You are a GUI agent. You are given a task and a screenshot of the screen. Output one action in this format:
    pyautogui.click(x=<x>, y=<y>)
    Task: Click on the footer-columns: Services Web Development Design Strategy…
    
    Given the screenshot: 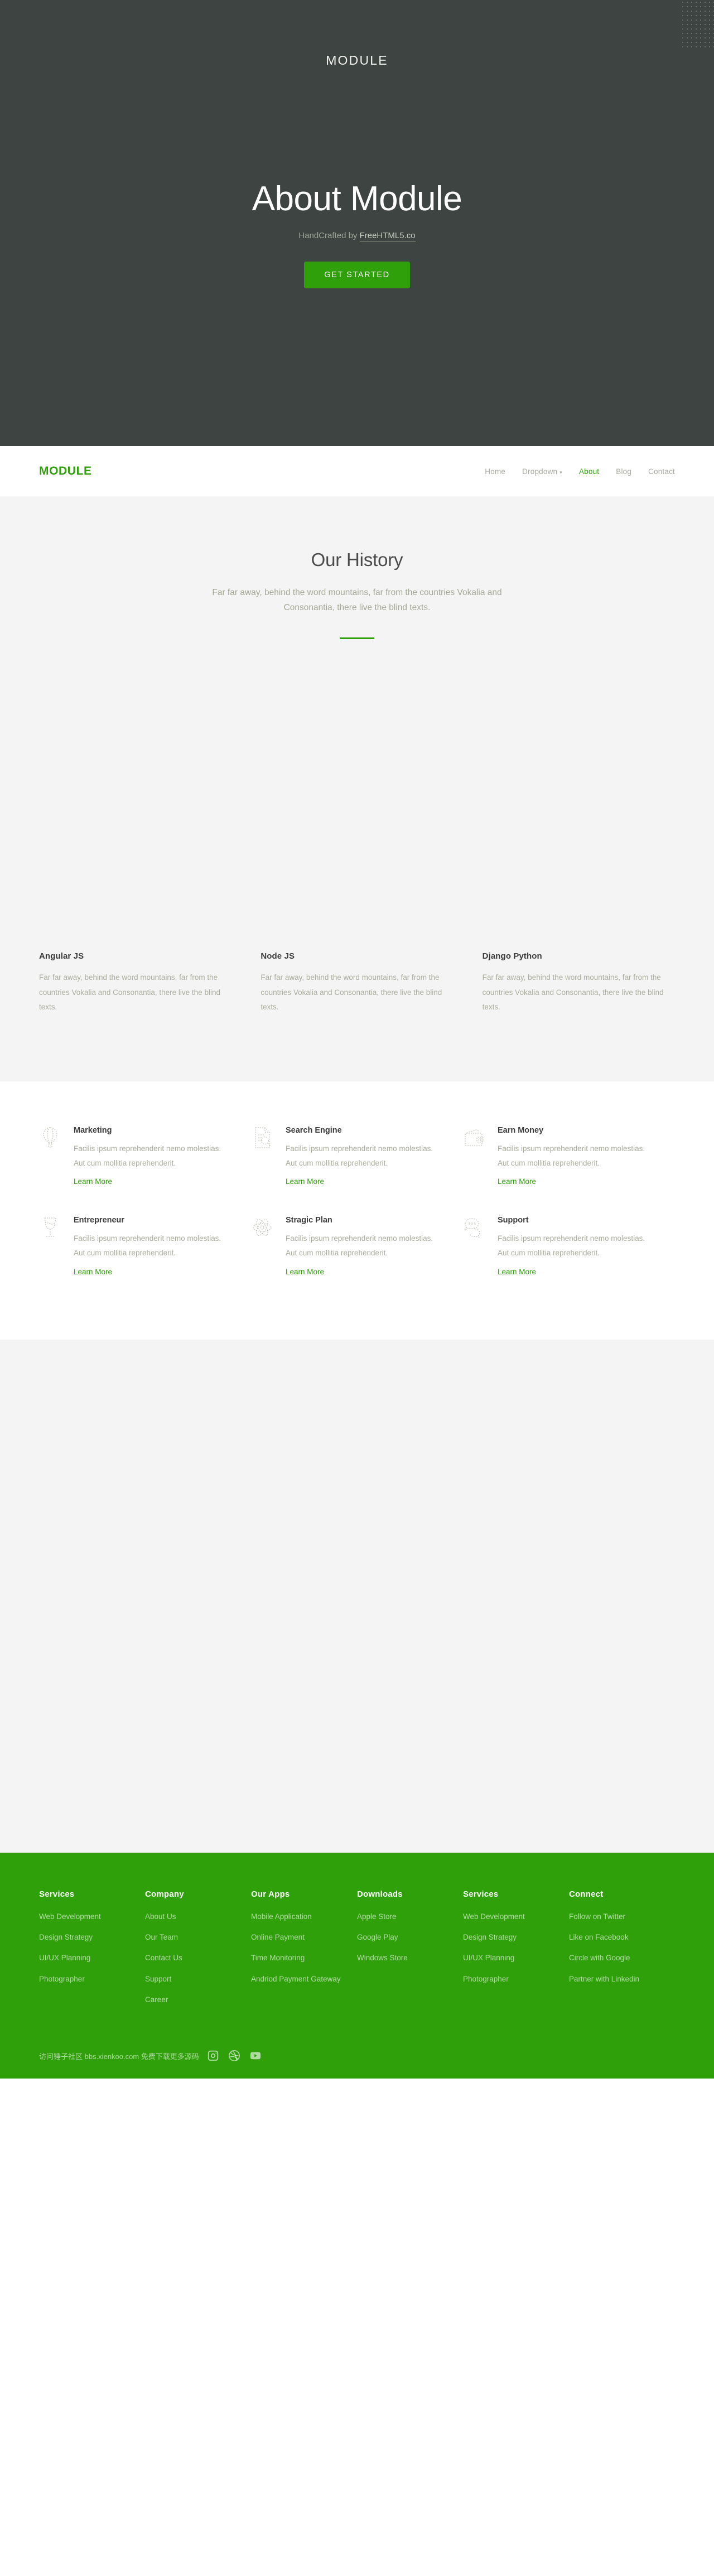 What is the action you would take?
    pyautogui.click(x=357, y=1952)
    